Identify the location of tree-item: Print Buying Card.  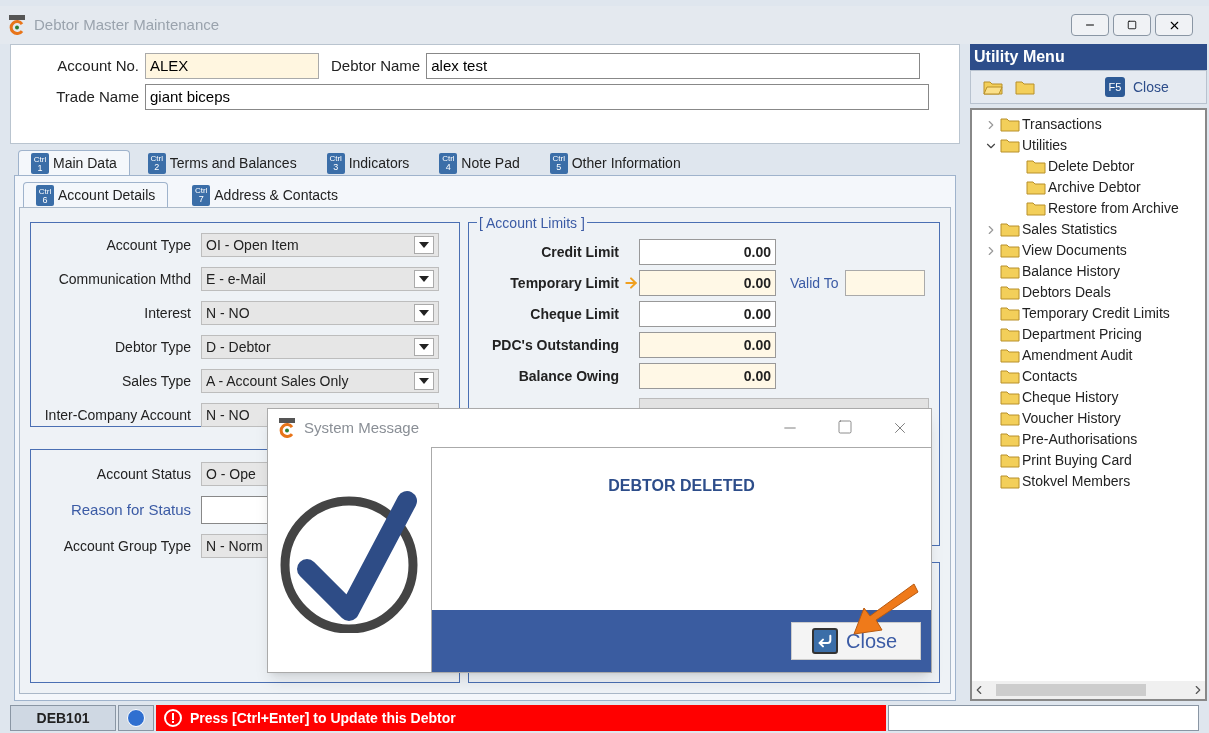
(1077, 460).